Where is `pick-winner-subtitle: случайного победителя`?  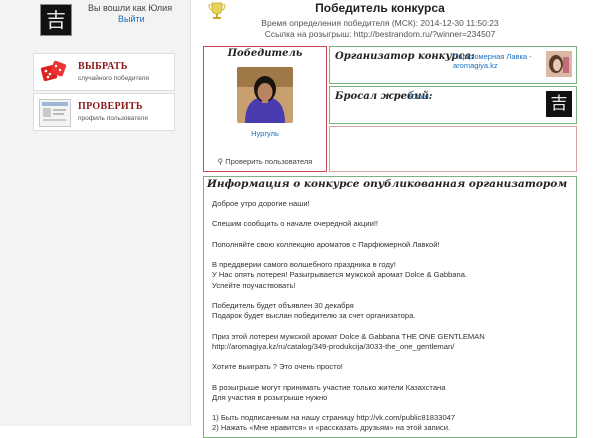
pick-winner-subtitle: случайного победителя is located at coordinates (114, 78).